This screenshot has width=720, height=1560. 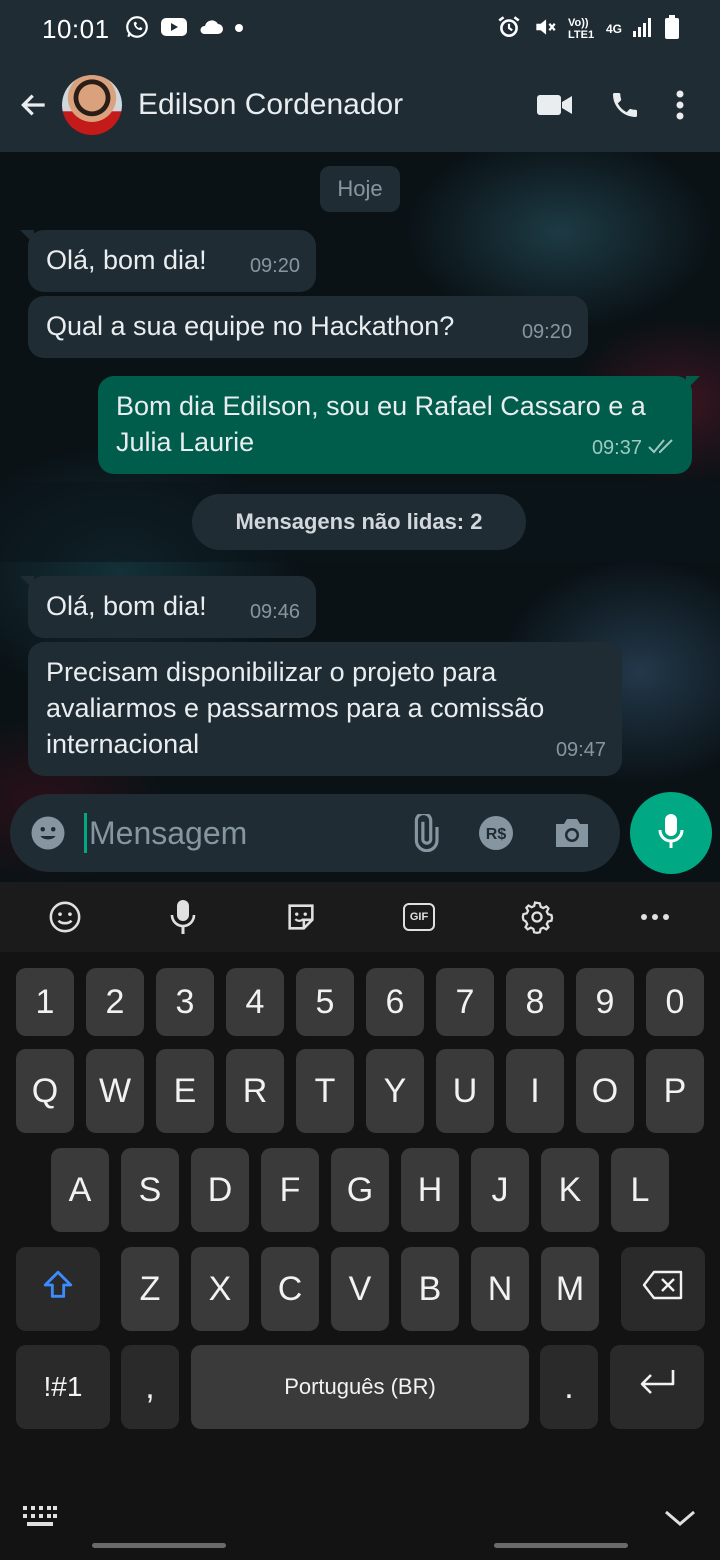 What do you see at coordinates (270, 105) in the screenshot?
I see `contact-name: Edilson Cordenador` at bounding box center [270, 105].